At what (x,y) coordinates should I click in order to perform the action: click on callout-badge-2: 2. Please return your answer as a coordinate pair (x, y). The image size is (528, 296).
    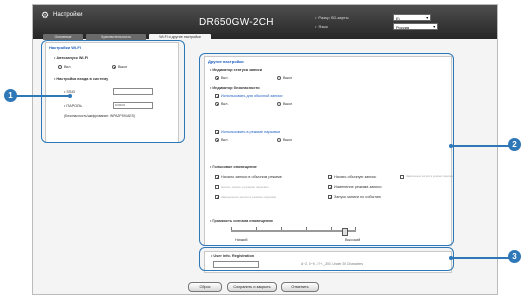
    Looking at the image, I should click on (514, 144).